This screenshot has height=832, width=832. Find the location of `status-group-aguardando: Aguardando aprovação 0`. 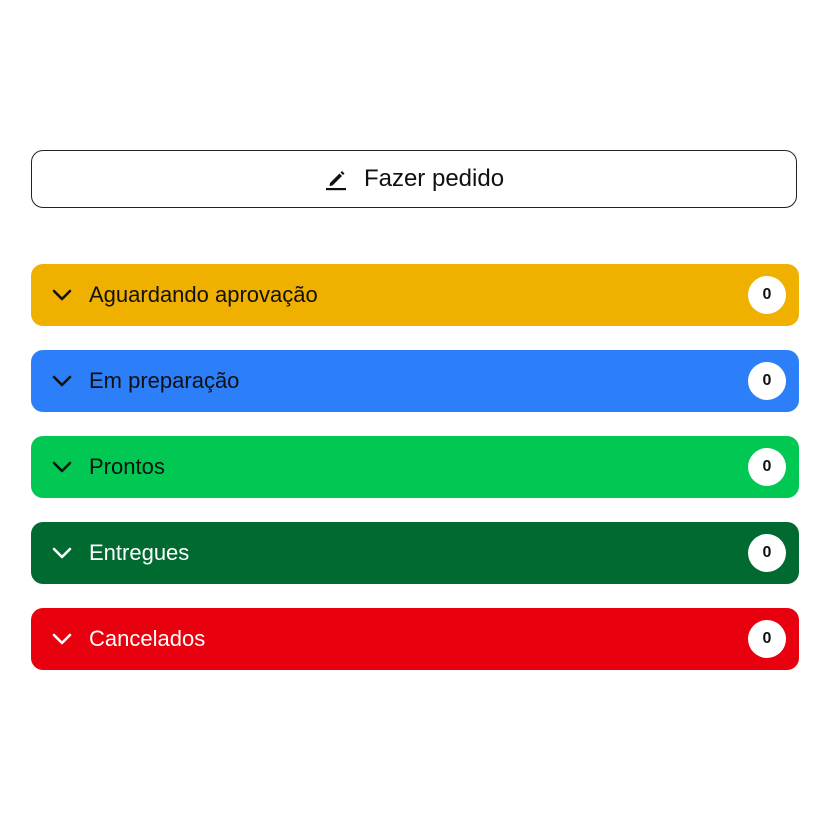

status-group-aguardando: Aguardando aprovação 0 is located at coordinates (415, 295).